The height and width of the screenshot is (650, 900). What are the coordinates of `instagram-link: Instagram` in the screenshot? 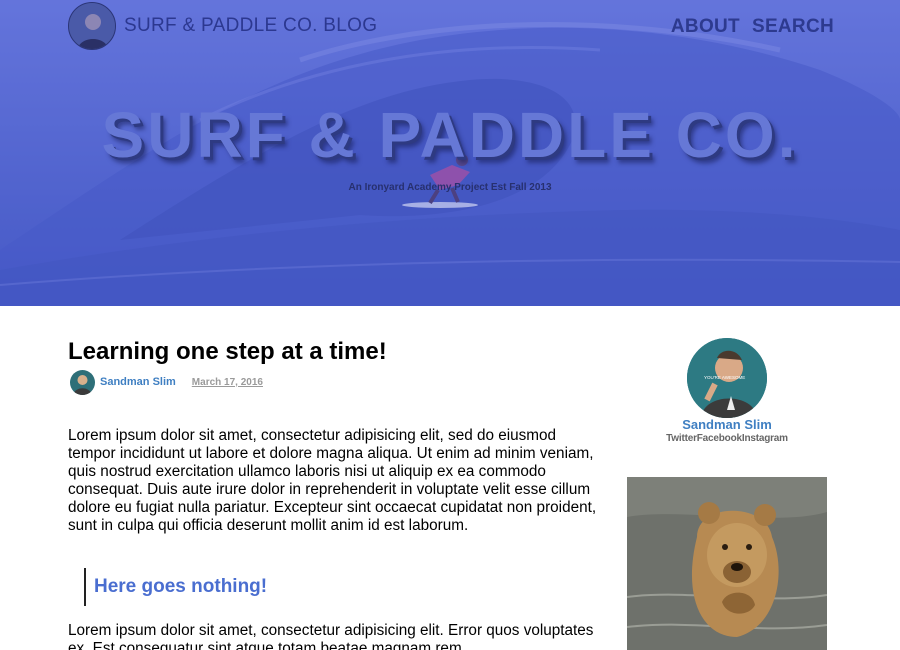 It's located at (765, 438).